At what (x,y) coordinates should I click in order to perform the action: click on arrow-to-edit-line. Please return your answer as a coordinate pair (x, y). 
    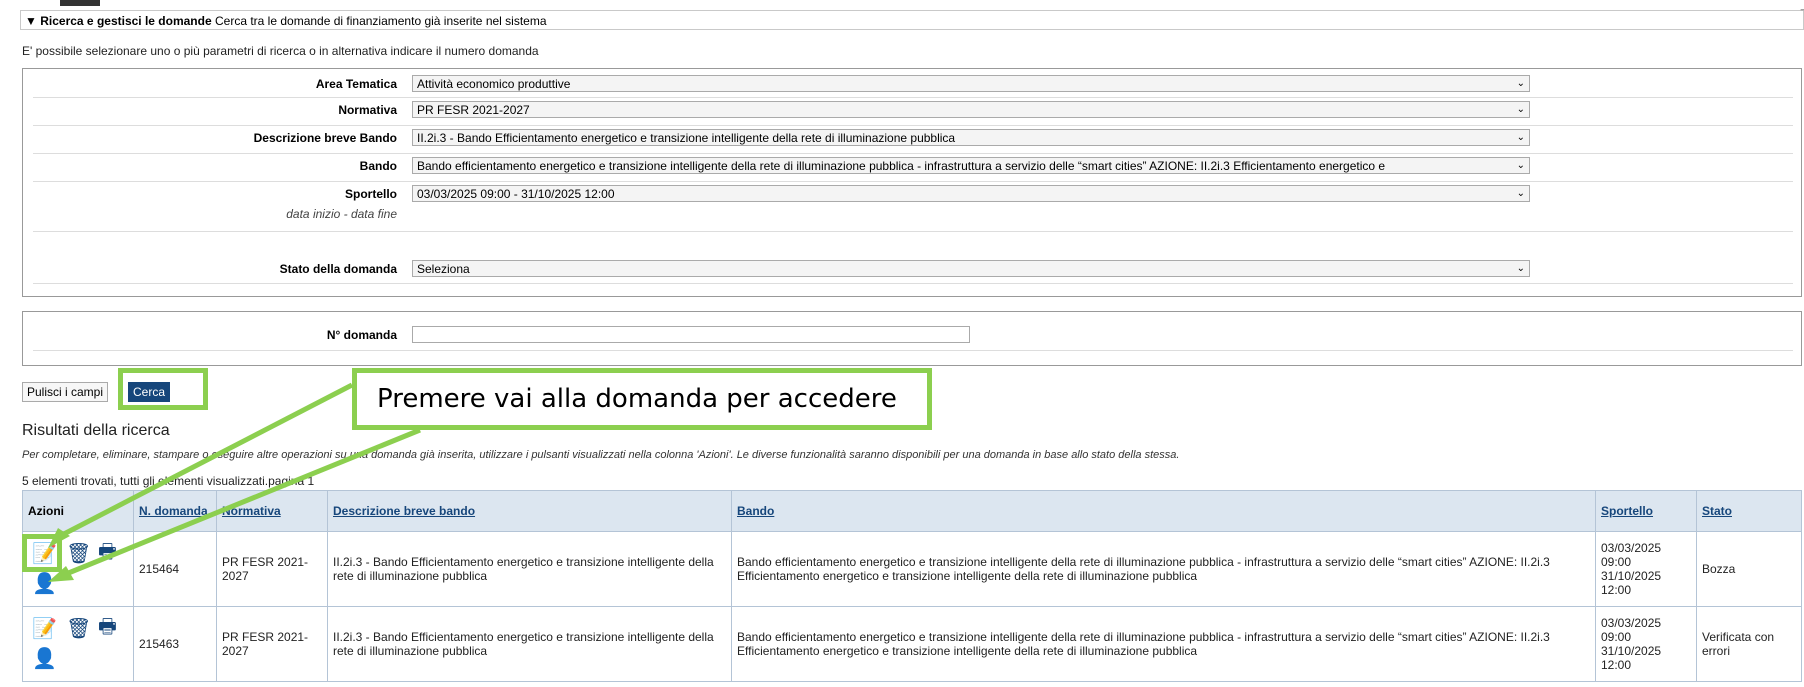
    Looking at the image, I should click on (206, 460).